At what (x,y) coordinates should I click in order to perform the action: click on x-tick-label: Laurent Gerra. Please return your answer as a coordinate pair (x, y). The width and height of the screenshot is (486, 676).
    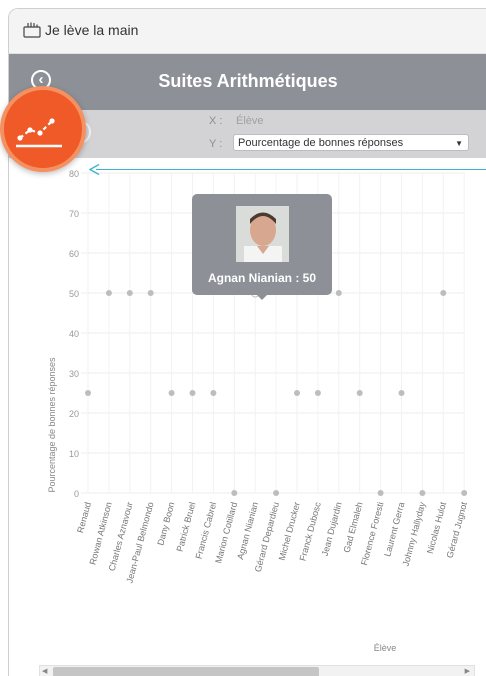
    Looking at the image, I should click on (394, 529).